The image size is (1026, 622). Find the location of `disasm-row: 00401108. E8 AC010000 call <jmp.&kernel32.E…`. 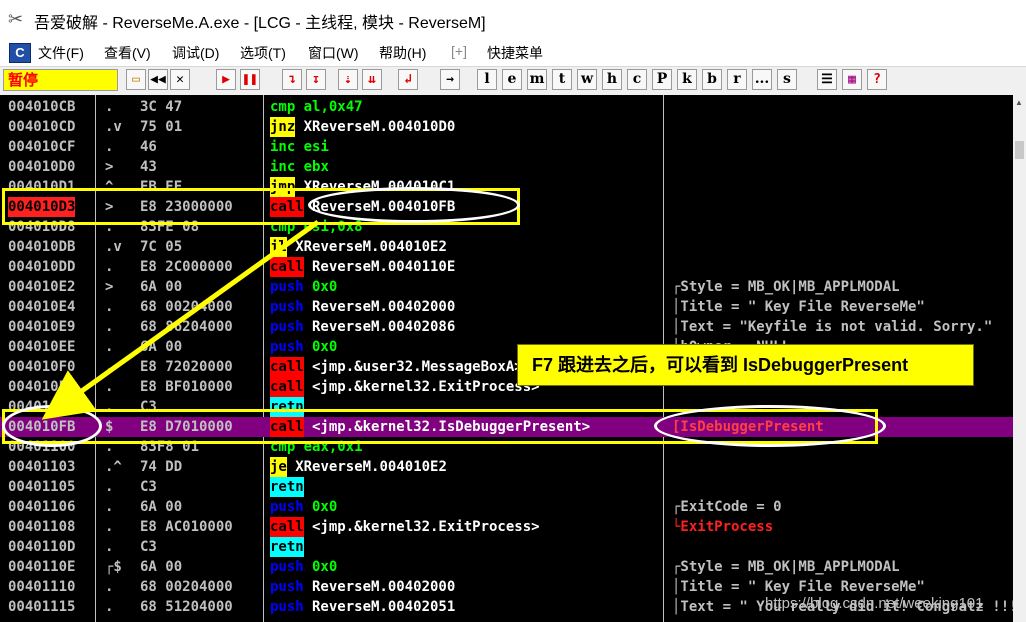

disasm-row: 00401108. E8 AC010000 call <jmp.&kernel32.E… is located at coordinates (506, 527).